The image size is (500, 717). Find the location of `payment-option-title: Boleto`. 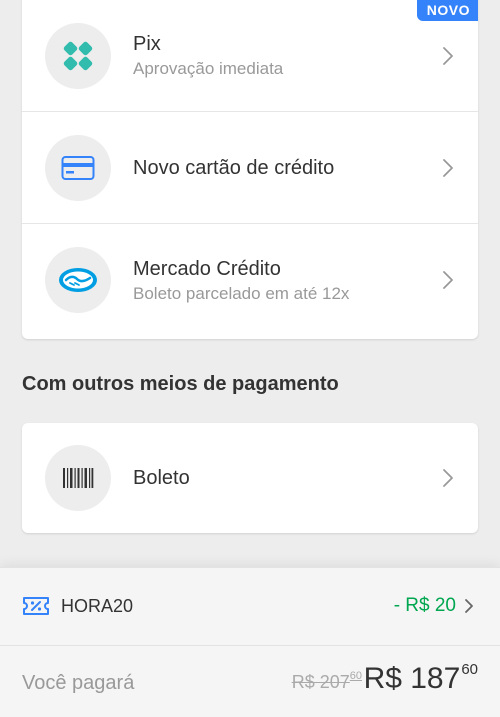

payment-option-title: Boleto is located at coordinates (161, 478).